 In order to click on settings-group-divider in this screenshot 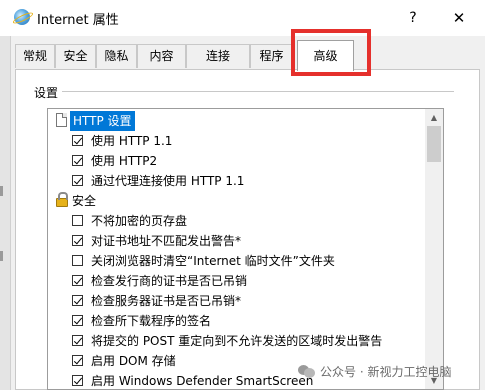, I will do `click(258, 91)`.